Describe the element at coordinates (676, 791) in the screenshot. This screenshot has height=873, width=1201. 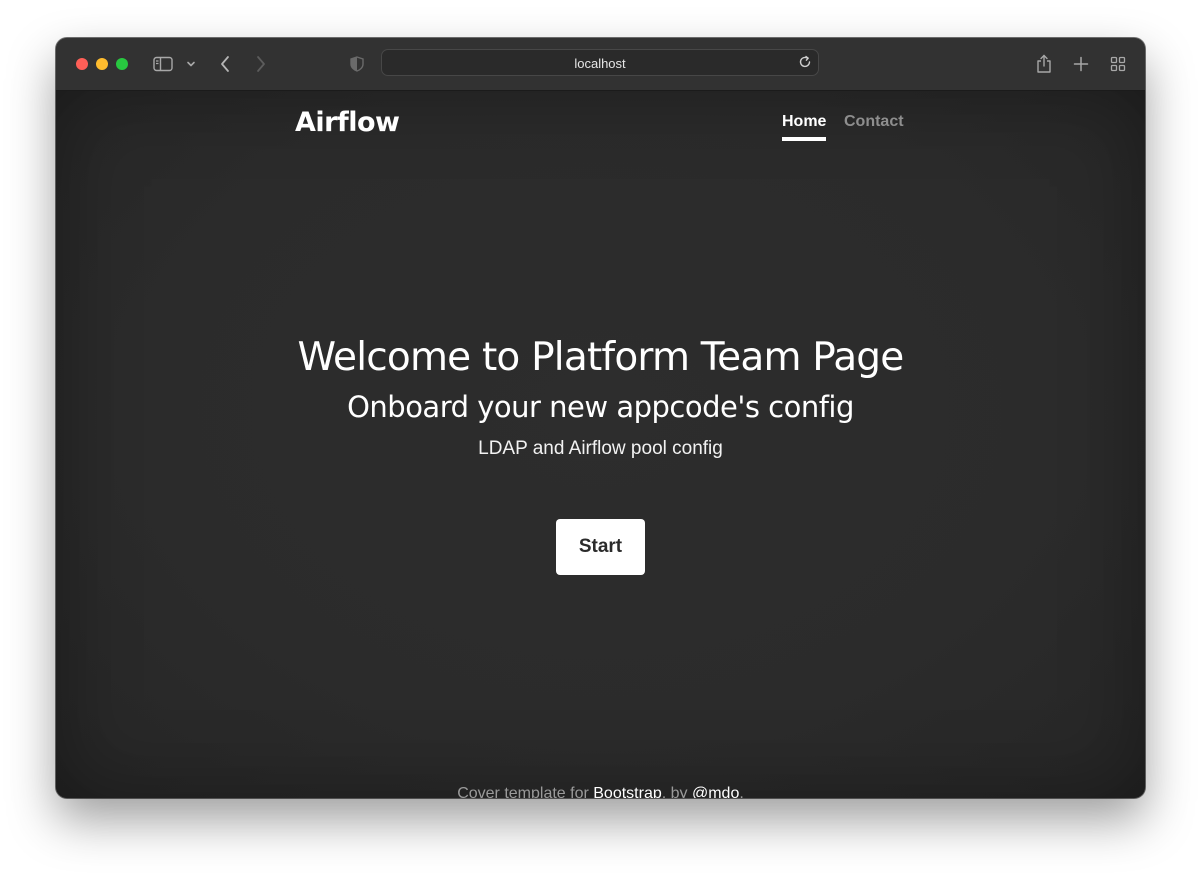
I see `footer-text-middle: , by` at that location.